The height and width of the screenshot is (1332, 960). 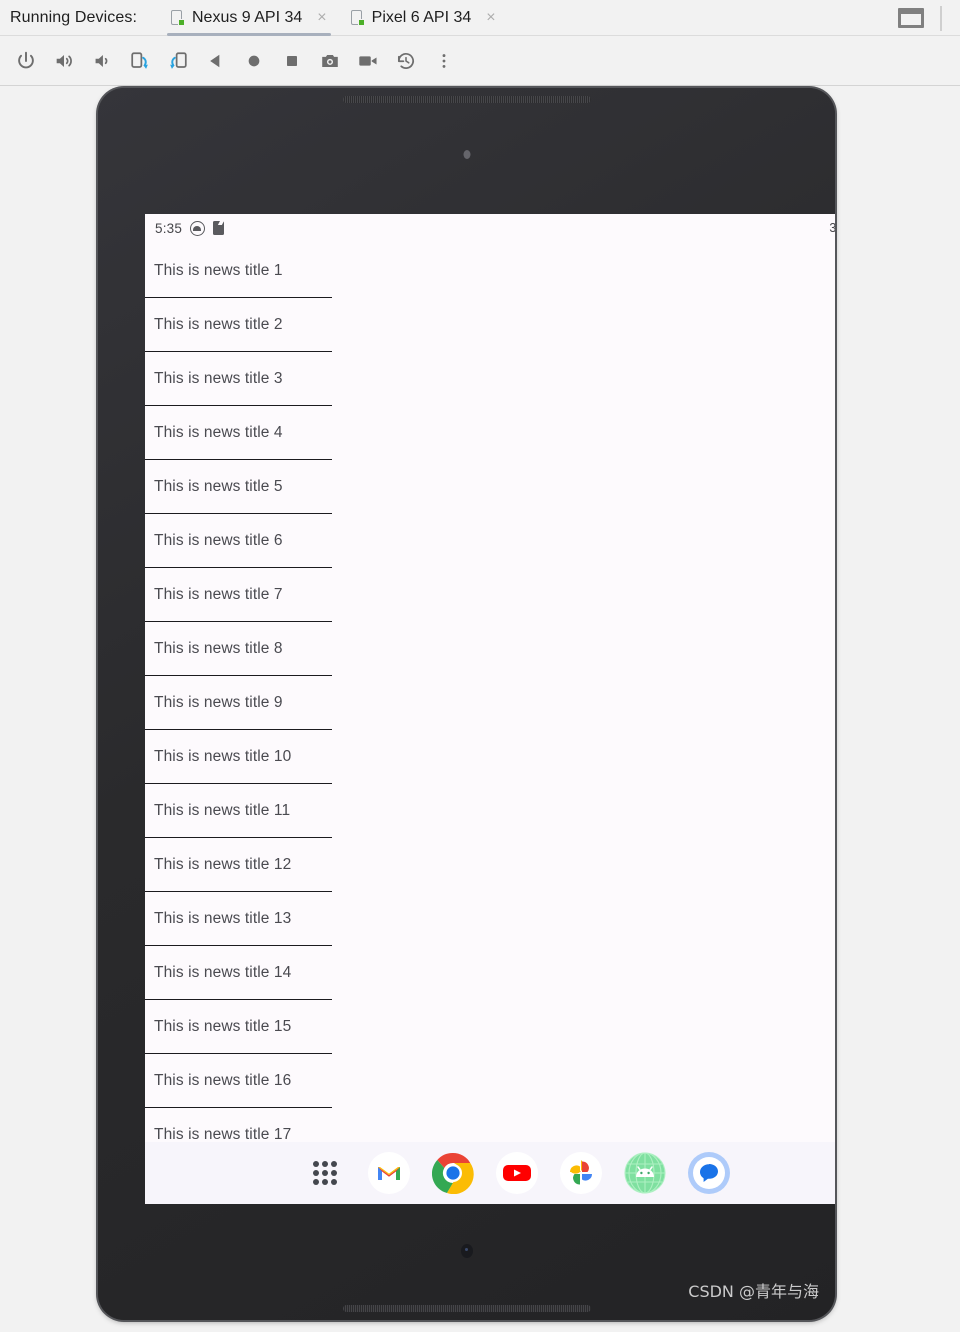 What do you see at coordinates (941, 18) in the screenshot?
I see `toolbar-divider` at bounding box center [941, 18].